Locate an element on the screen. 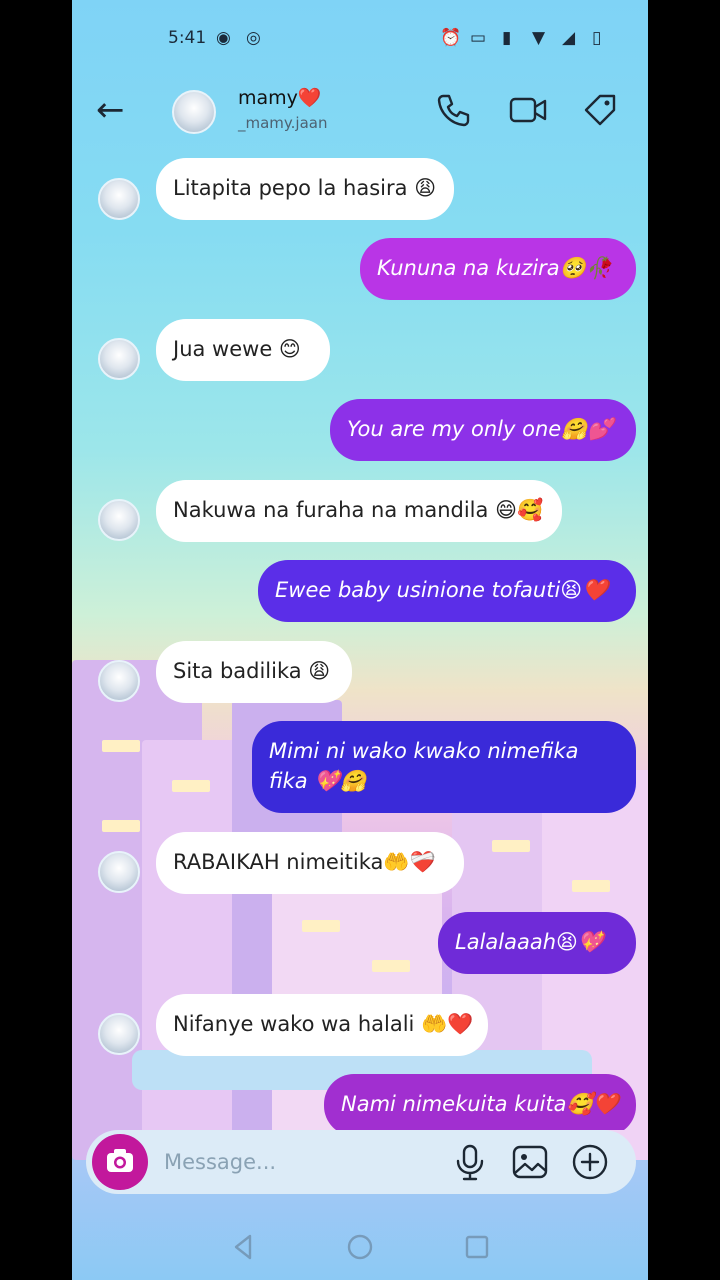  message-bubble-incoming: Jua wewe 😊 is located at coordinates (243, 350).